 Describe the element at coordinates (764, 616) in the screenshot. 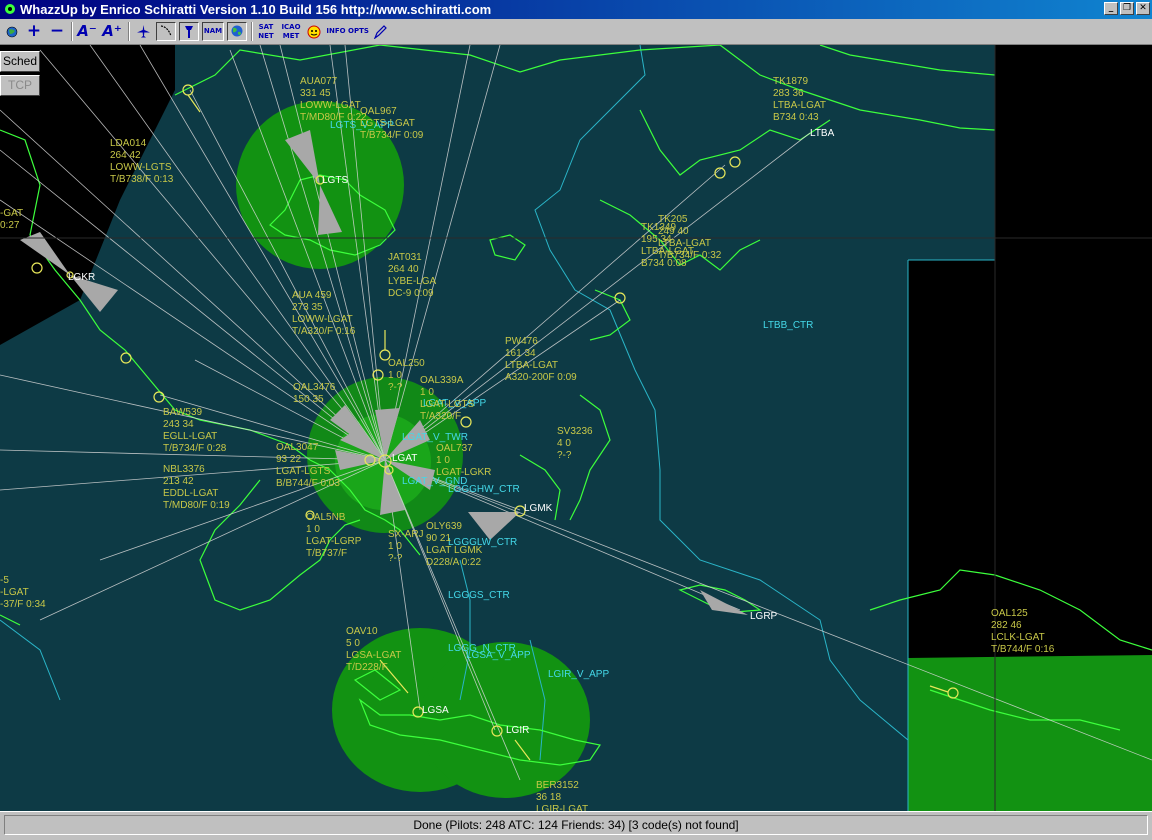

I see `airport-label: LGRP` at that location.